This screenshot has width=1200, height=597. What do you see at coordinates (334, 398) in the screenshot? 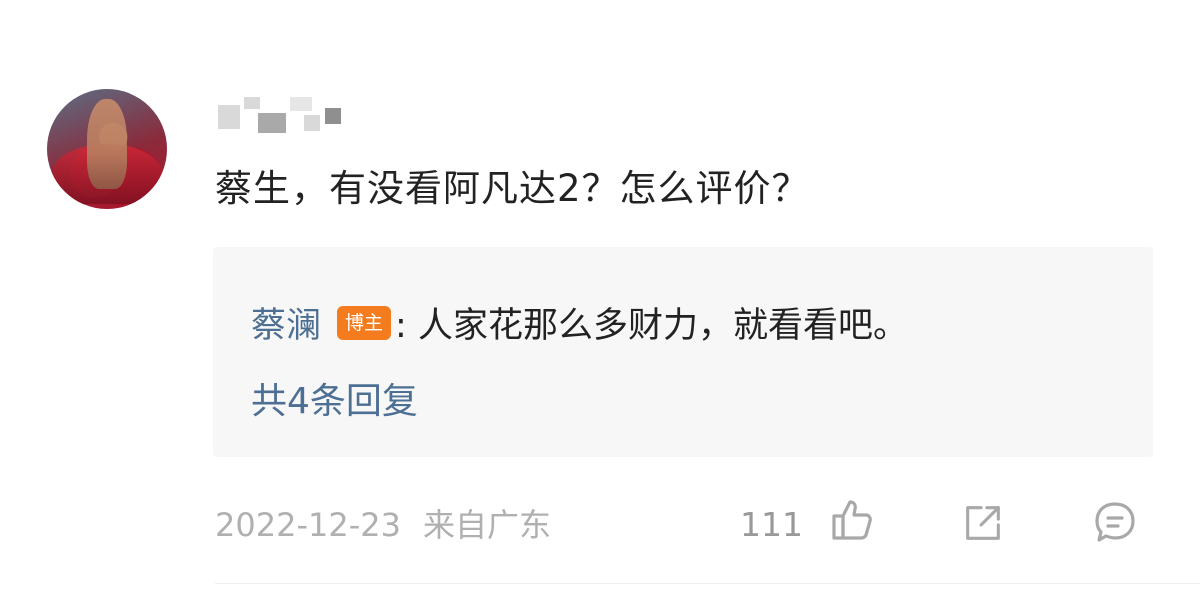
I see `reply-count-link: 共4条回复` at bounding box center [334, 398].